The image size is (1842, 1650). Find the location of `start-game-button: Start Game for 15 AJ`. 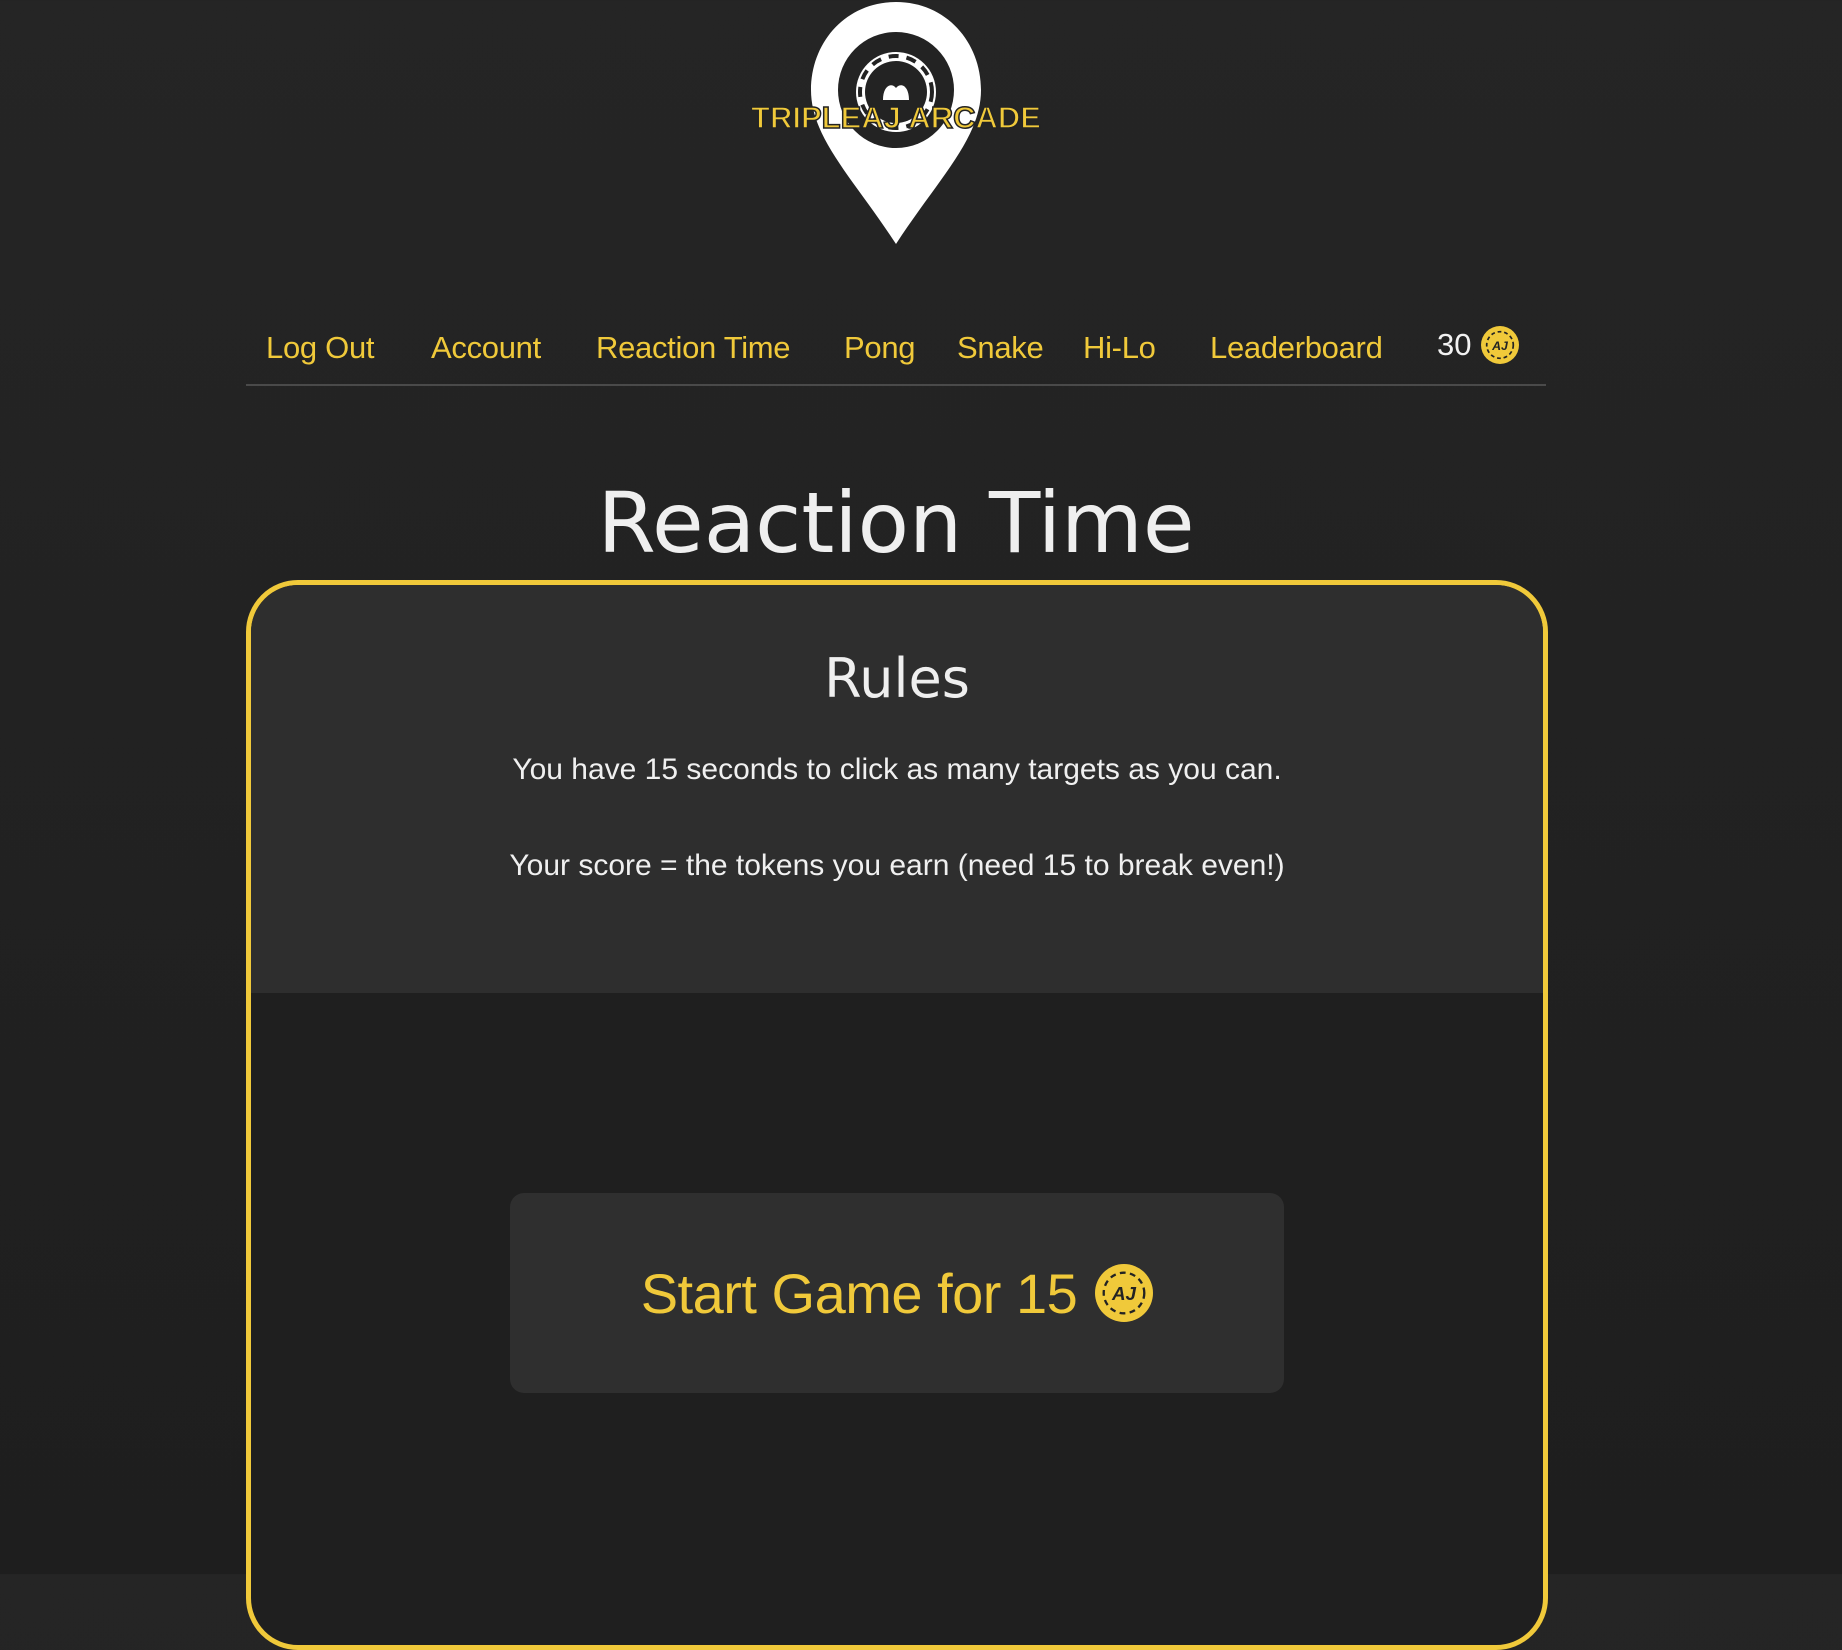

start-game-button: Start Game for 15 AJ is located at coordinates (897, 1293).